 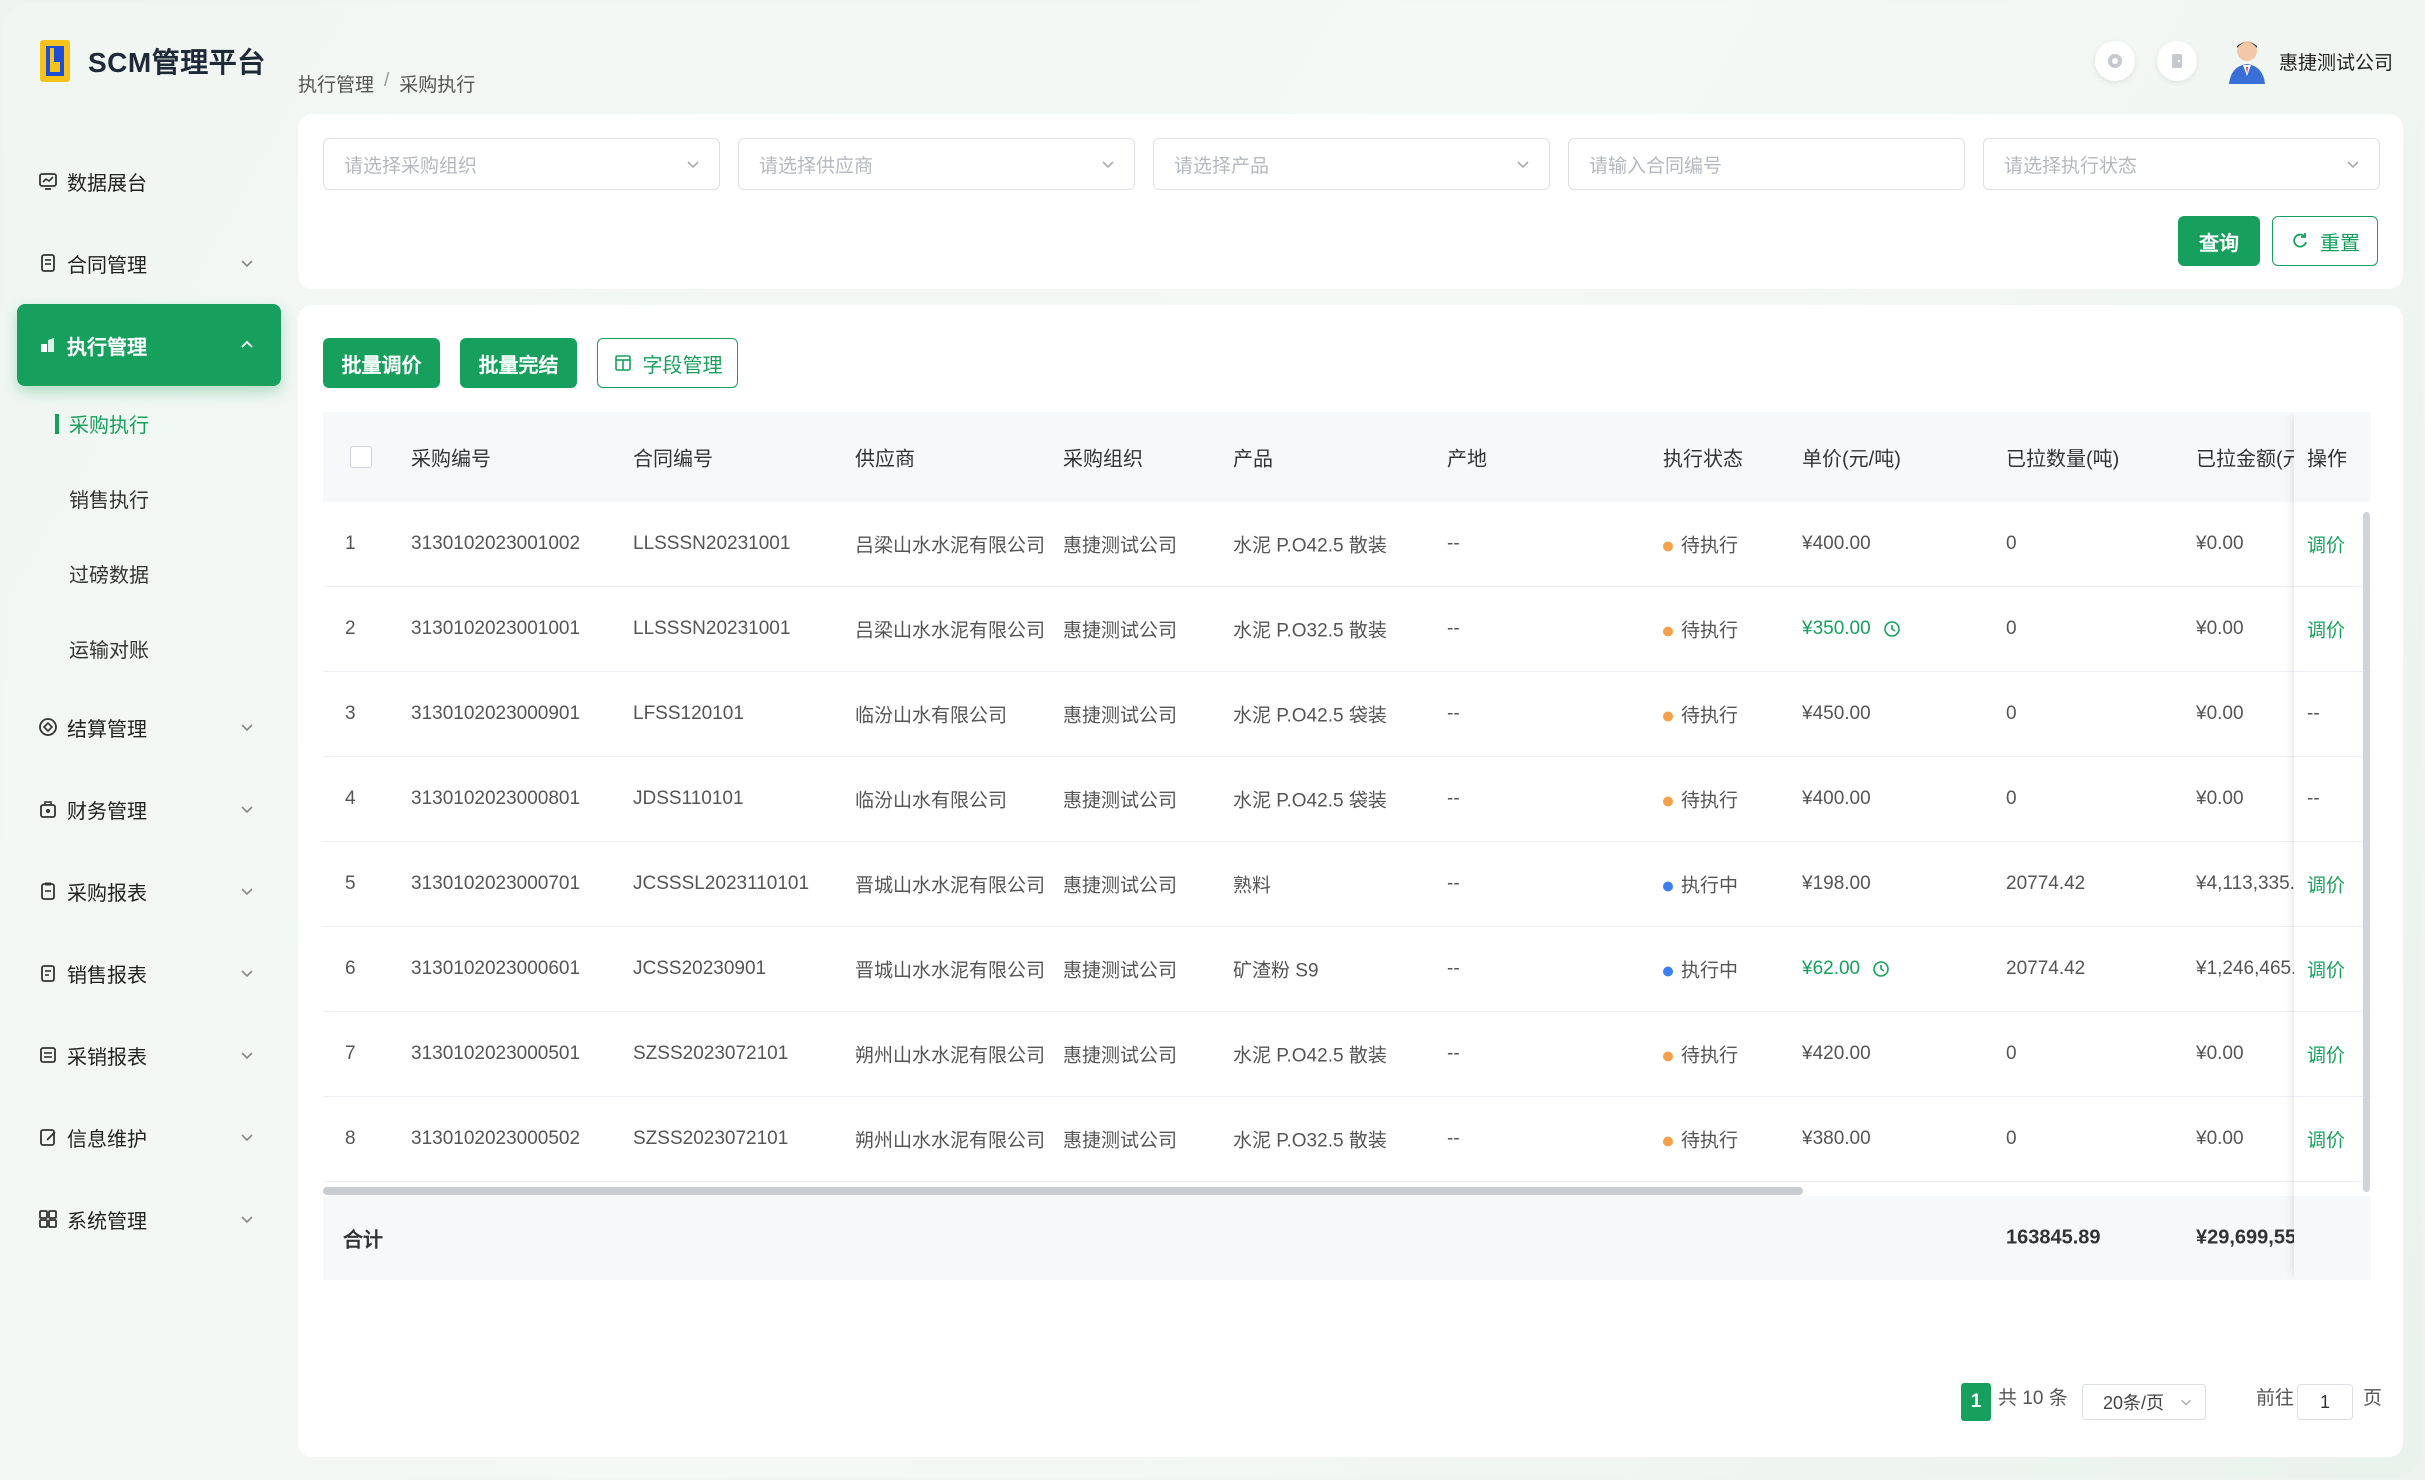 I want to click on app-title: SCM管理平台, so click(x=177, y=62).